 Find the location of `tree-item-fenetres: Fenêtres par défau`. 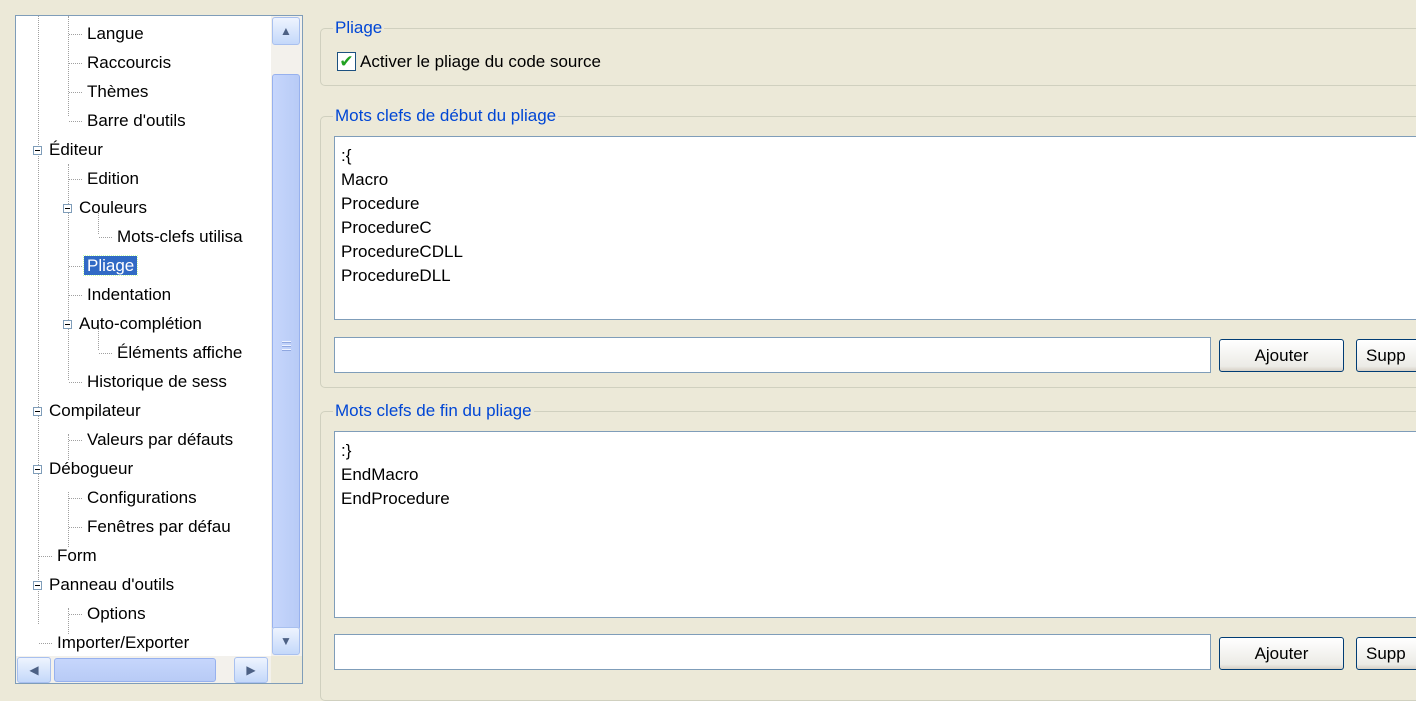

tree-item-fenetres: Fenêtres par défau is located at coordinates (151, 527).